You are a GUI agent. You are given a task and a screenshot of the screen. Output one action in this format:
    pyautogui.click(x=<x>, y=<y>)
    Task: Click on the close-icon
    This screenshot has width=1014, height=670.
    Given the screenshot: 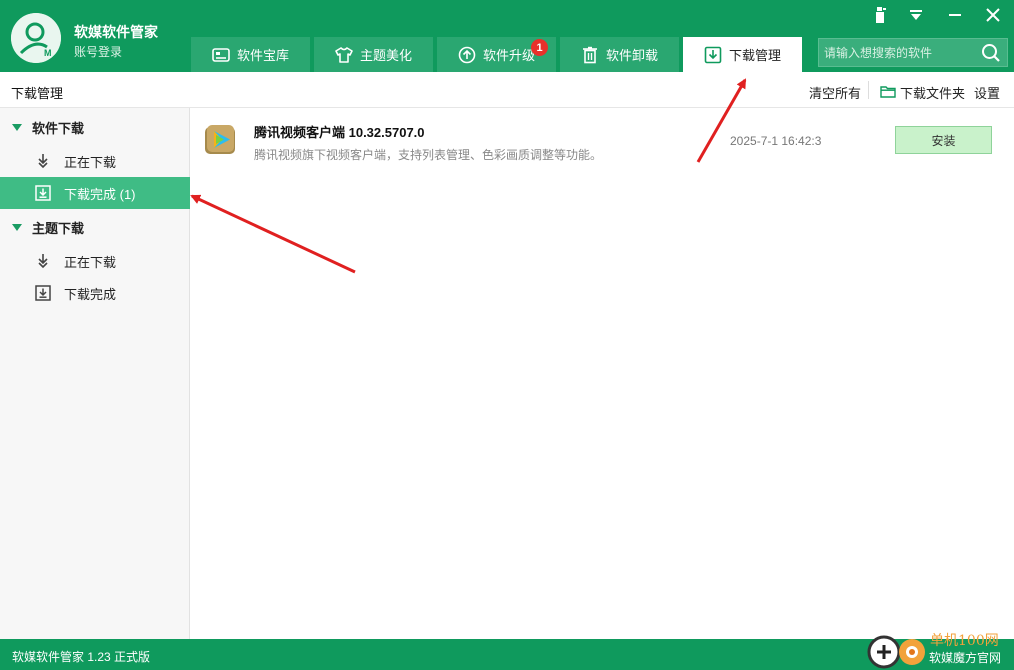 What is the action you would take?
    pyautogui.click(x=993, y=15)
    